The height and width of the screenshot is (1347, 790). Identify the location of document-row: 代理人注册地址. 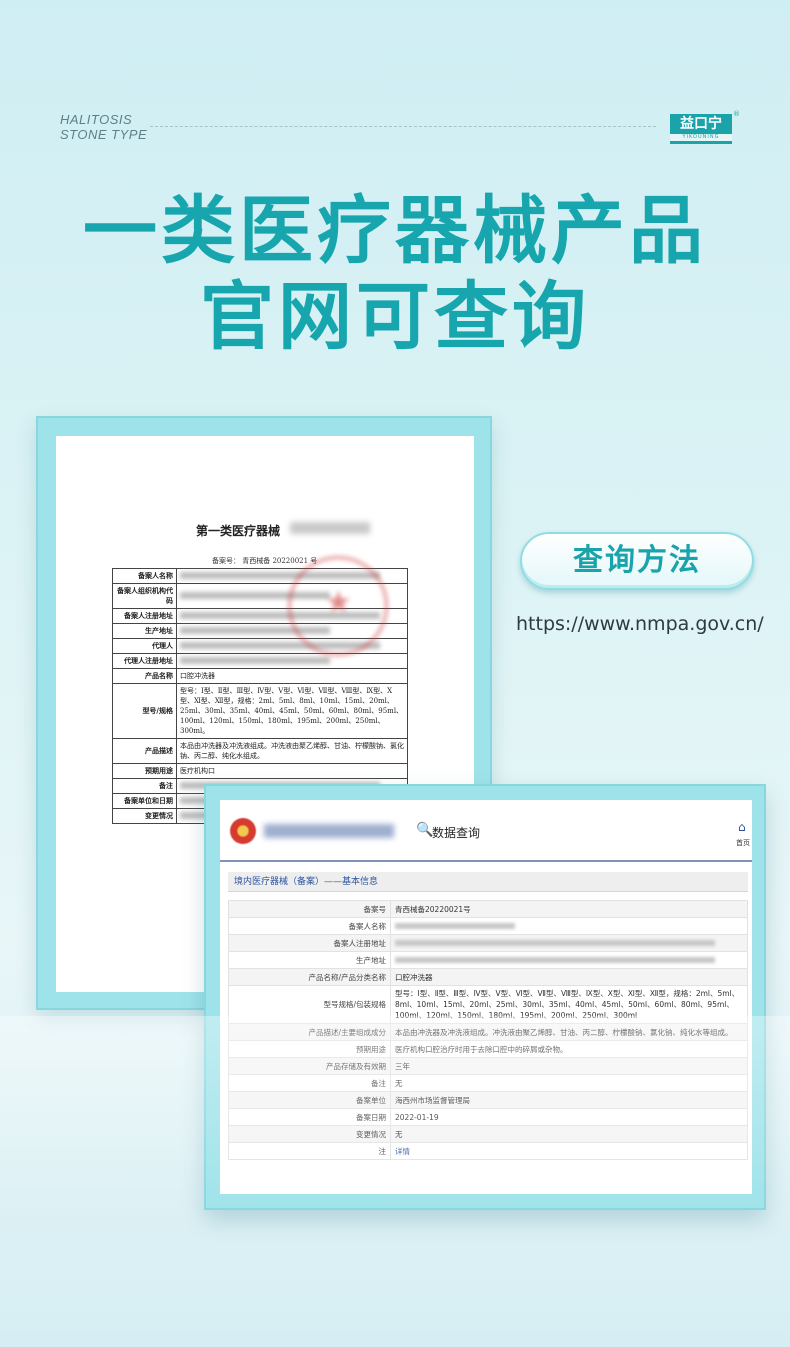
(260, 661).